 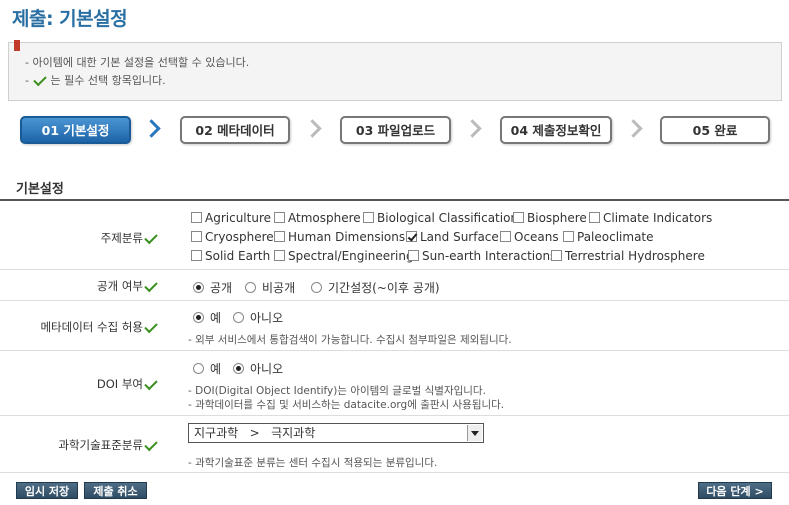 What do you see at coordinates (109, 445) in the screenshot?
I see `standard-class-label: 과학기술표준분류` at bounding box center [109, 445].